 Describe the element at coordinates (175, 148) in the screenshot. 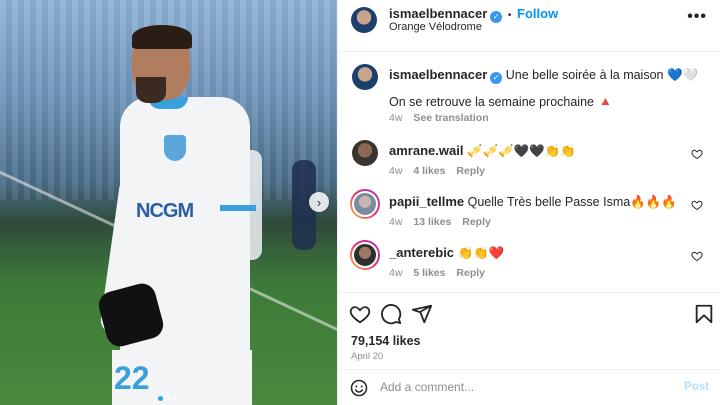

I see `club-crest` at that location.